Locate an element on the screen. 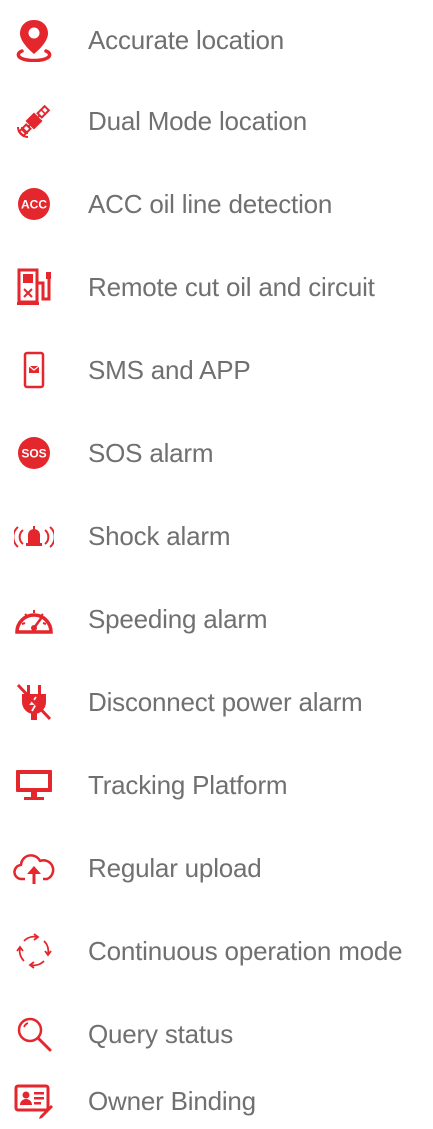 The height and width of the screenshot is (1129, 433). feature-label: Query status is located at coordinates (160, 1033).